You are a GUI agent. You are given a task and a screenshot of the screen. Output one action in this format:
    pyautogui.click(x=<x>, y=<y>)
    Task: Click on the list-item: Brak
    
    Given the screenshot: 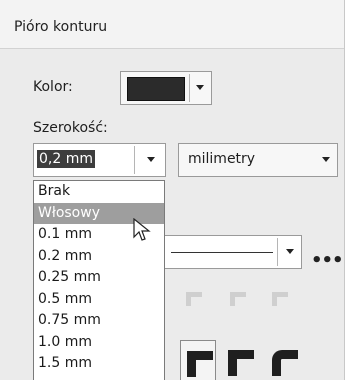 What is the action you would take?
    pyautogui.click(x=99, y=192)
    